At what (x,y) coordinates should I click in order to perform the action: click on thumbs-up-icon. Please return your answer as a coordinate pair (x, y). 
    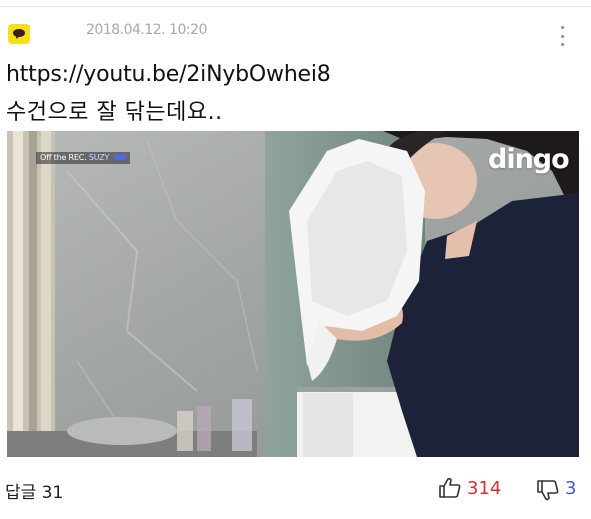
    Looking at the image, I should click on (450, 488).